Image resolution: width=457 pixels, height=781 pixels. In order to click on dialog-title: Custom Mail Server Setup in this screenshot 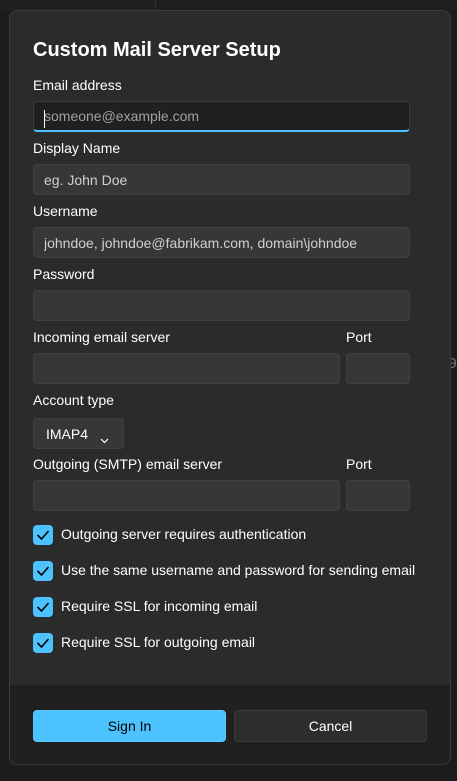, I will do `click(157, 50)`.